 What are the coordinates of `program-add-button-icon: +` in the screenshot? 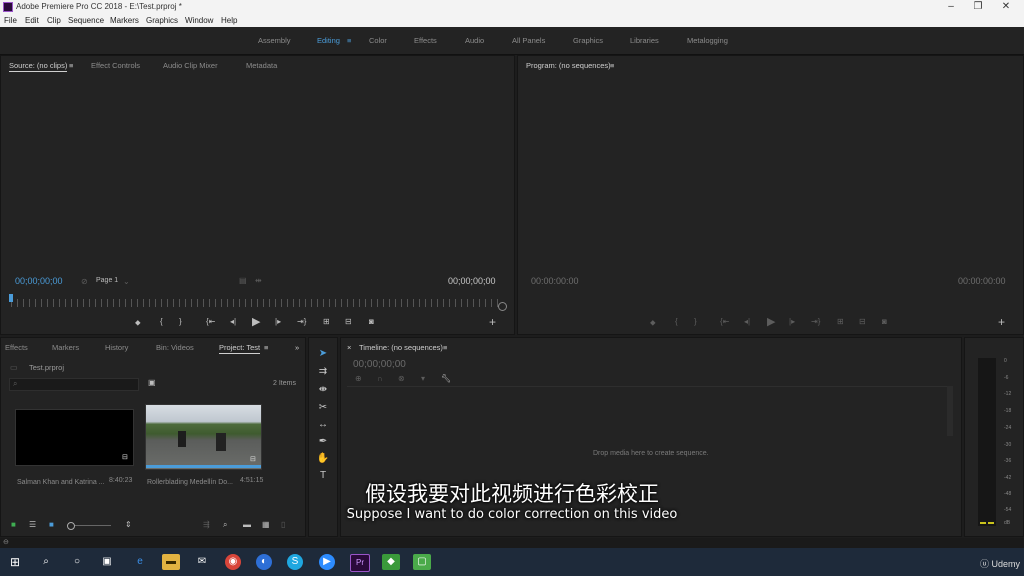 It's located at (1001, 322).